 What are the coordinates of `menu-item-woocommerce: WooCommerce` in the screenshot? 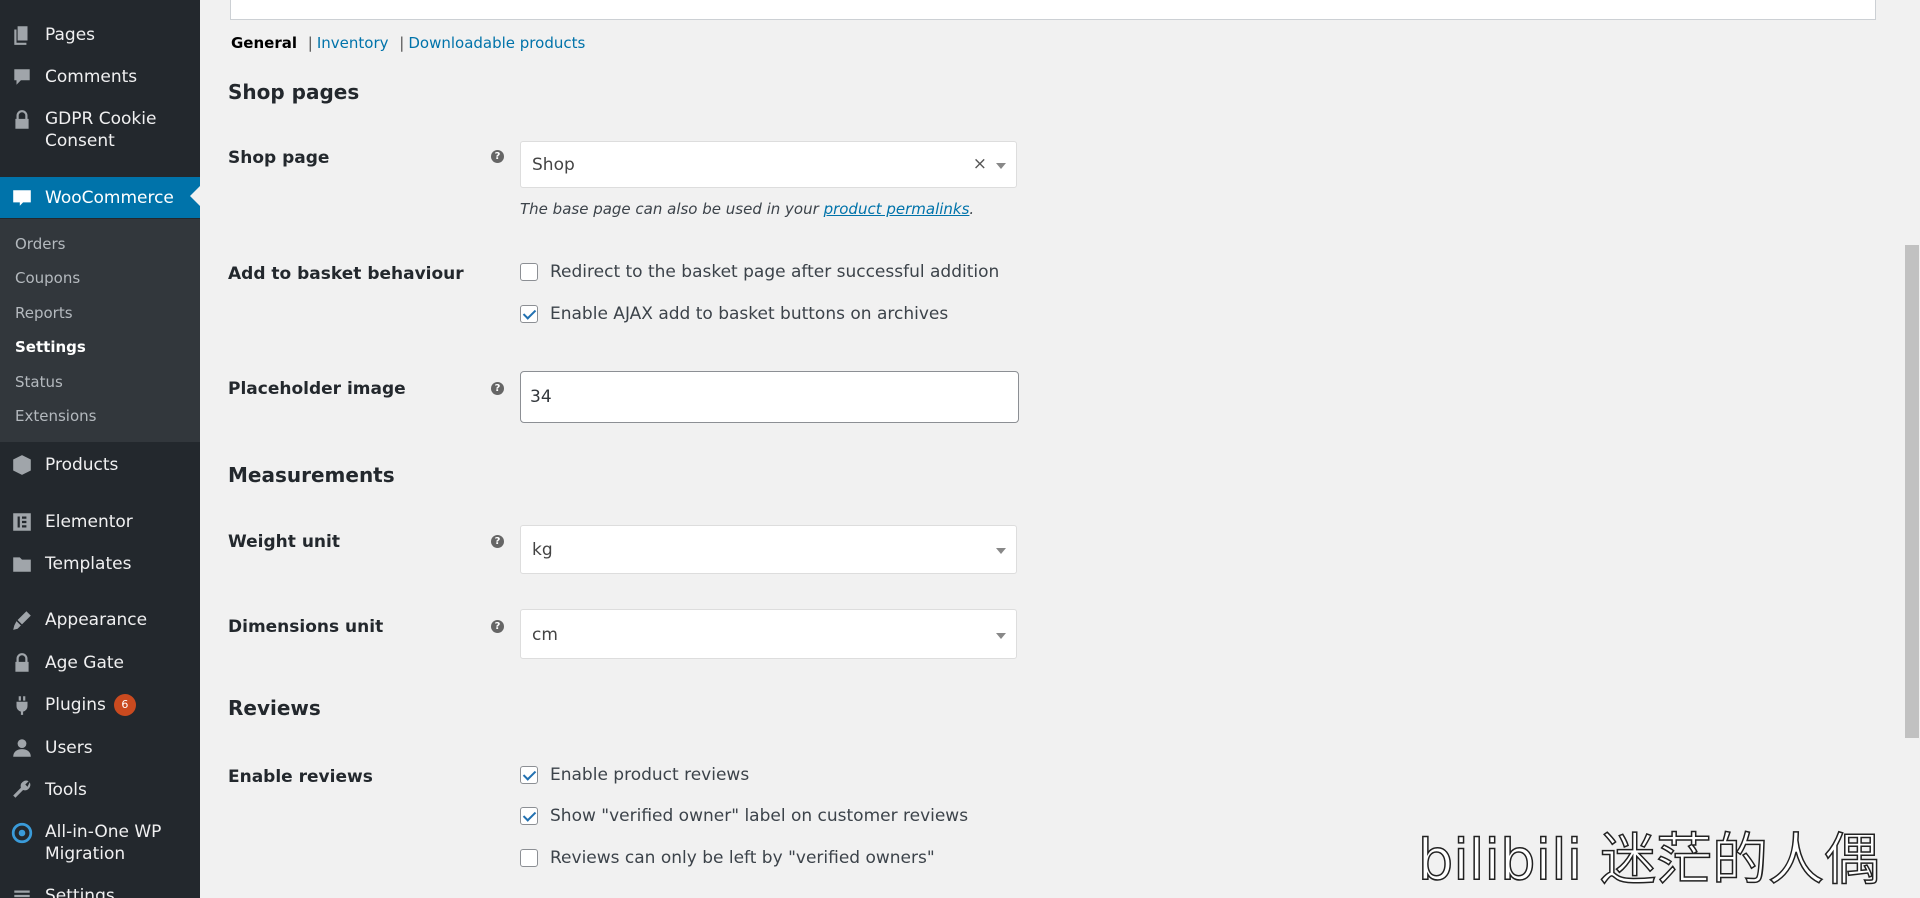 It's located at (100, 197).